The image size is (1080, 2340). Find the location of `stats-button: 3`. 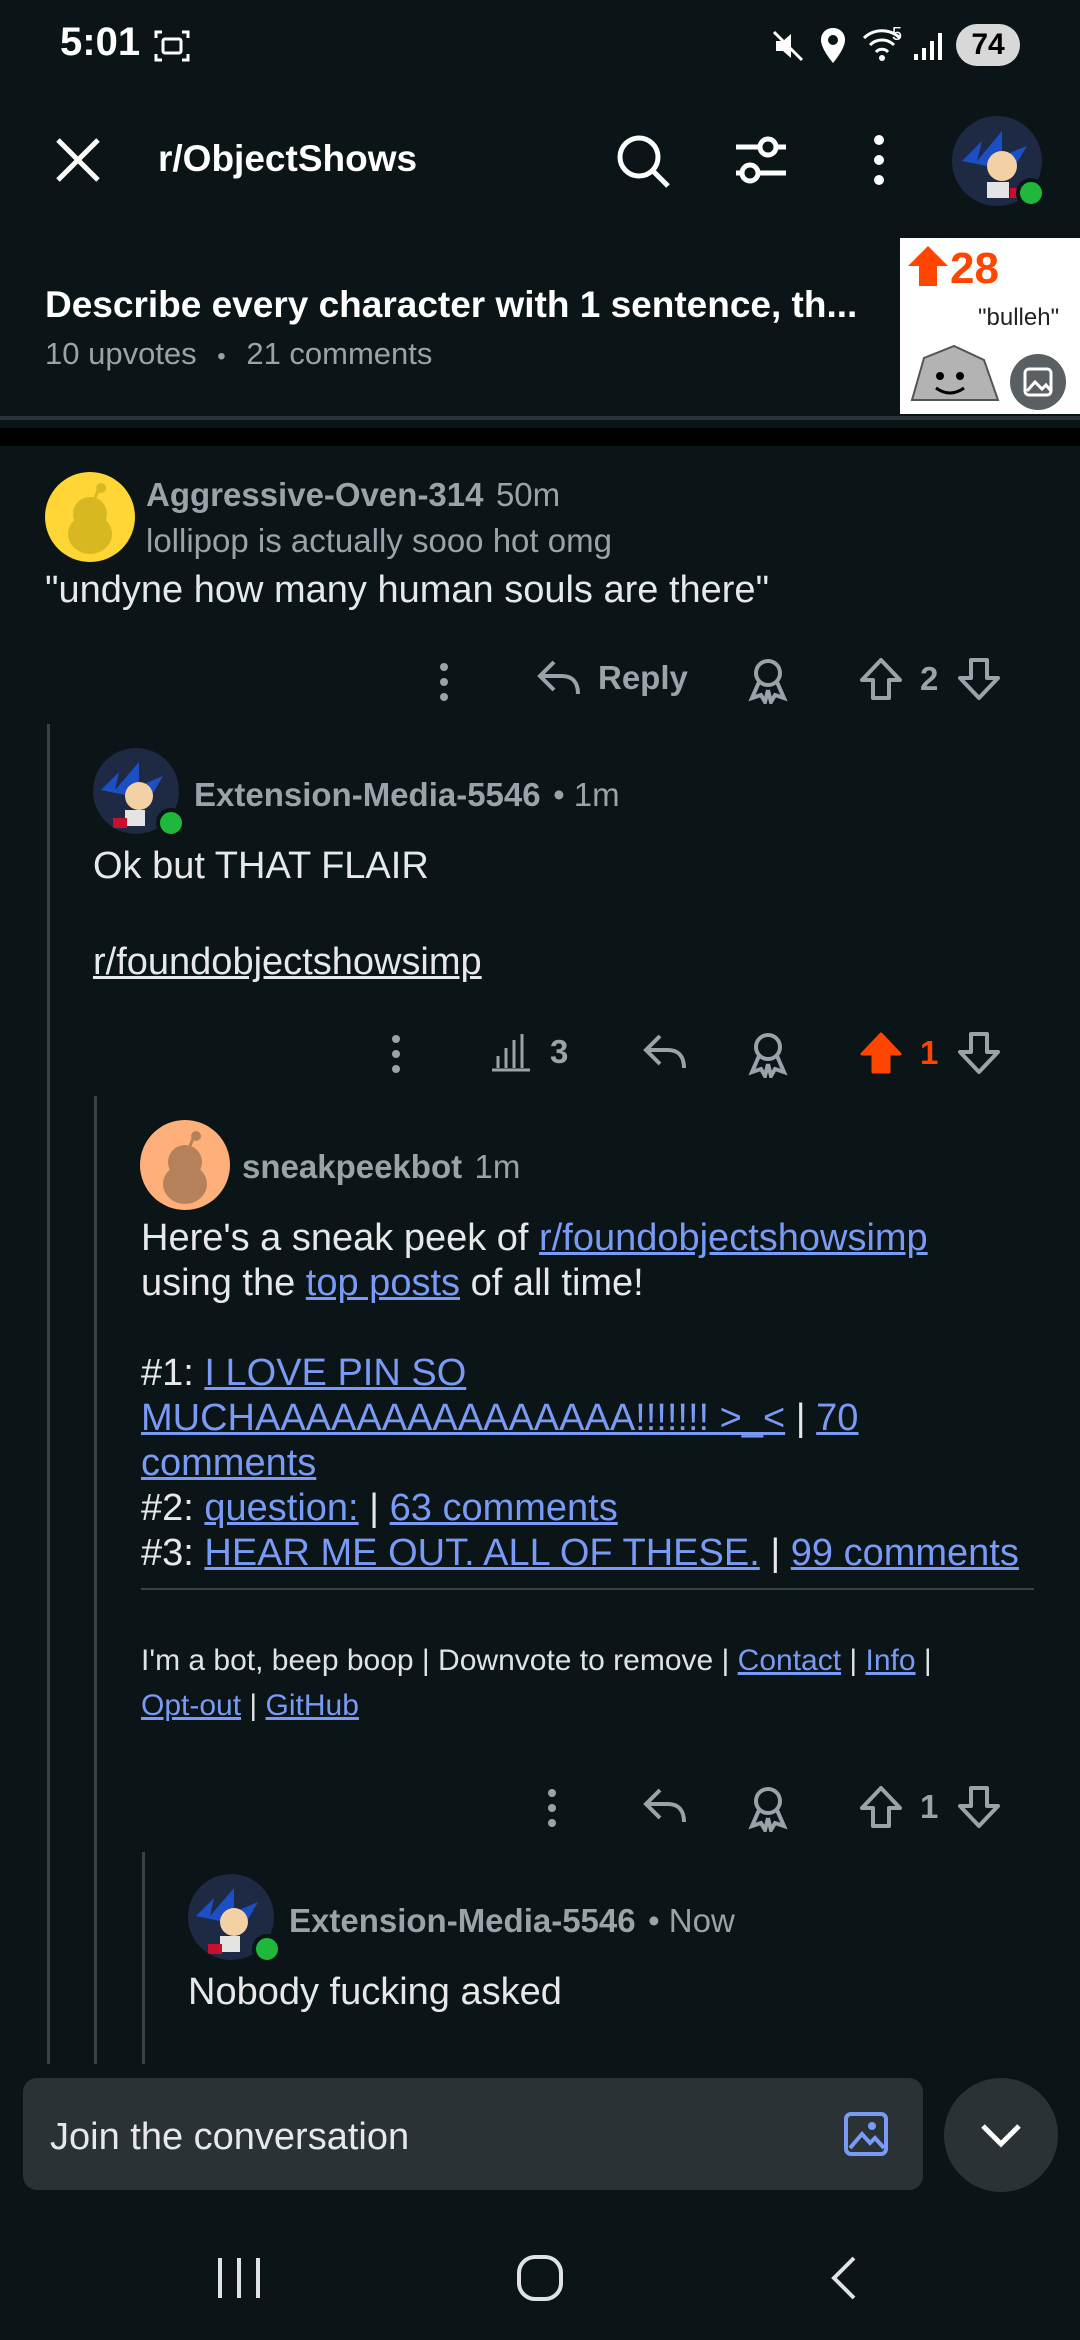

stats-button: 3 is located at coordinates (528, 1052).